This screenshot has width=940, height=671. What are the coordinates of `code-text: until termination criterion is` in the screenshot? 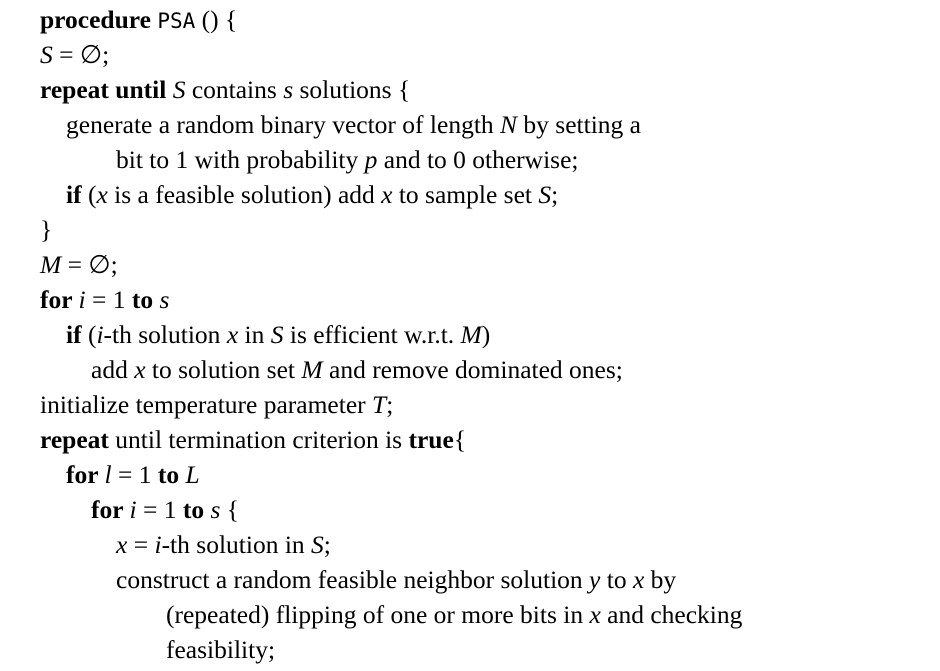 It's located at (258, 439).